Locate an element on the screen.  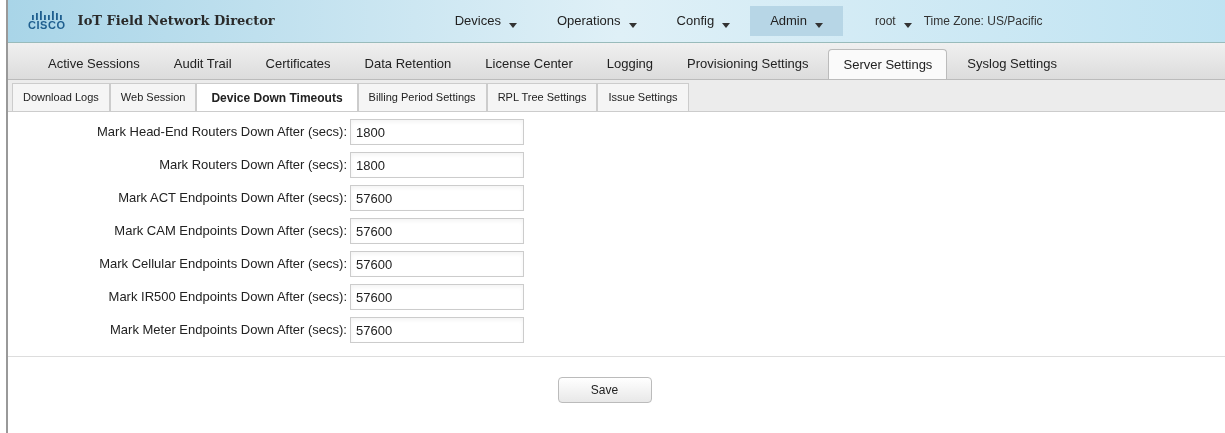
menu-item: Config is located at coordinates (703, 21).